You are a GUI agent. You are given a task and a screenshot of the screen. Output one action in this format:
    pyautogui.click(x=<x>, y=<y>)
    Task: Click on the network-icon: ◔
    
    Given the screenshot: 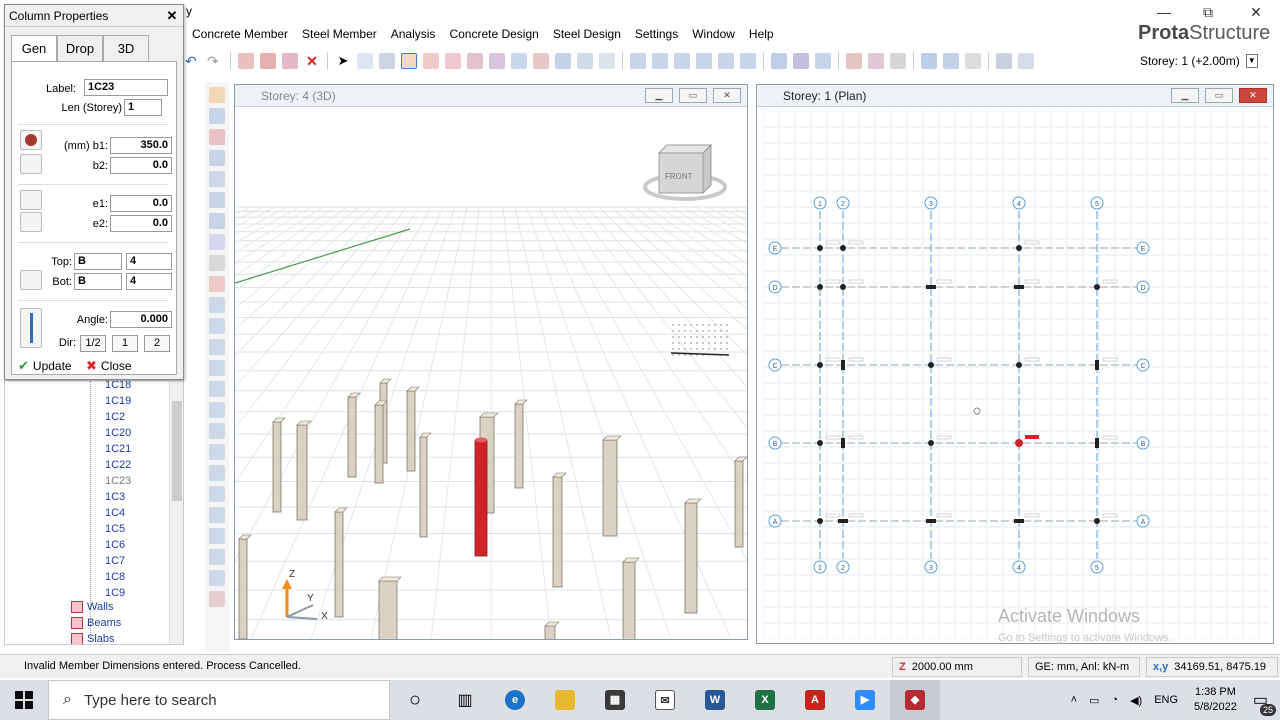 What is the action you would take?
    pyautogui.click(x=1114, y=700)
    